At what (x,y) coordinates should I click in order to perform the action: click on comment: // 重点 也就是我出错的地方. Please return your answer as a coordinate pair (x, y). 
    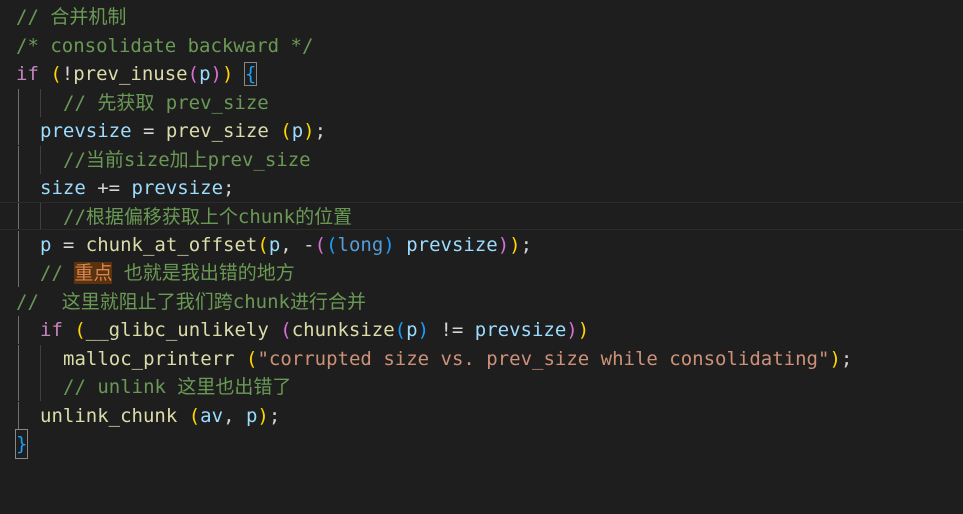
    Looking at the image, I should click on (167, 273).